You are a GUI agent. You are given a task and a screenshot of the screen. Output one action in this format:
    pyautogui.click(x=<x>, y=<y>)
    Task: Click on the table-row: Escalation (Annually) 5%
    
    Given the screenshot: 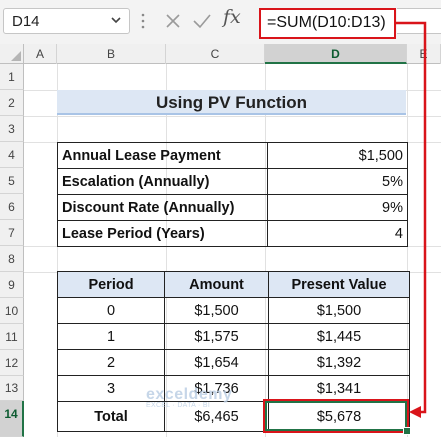 What is the action you would take?
    pyautogui.click(x=232, y=181)
    